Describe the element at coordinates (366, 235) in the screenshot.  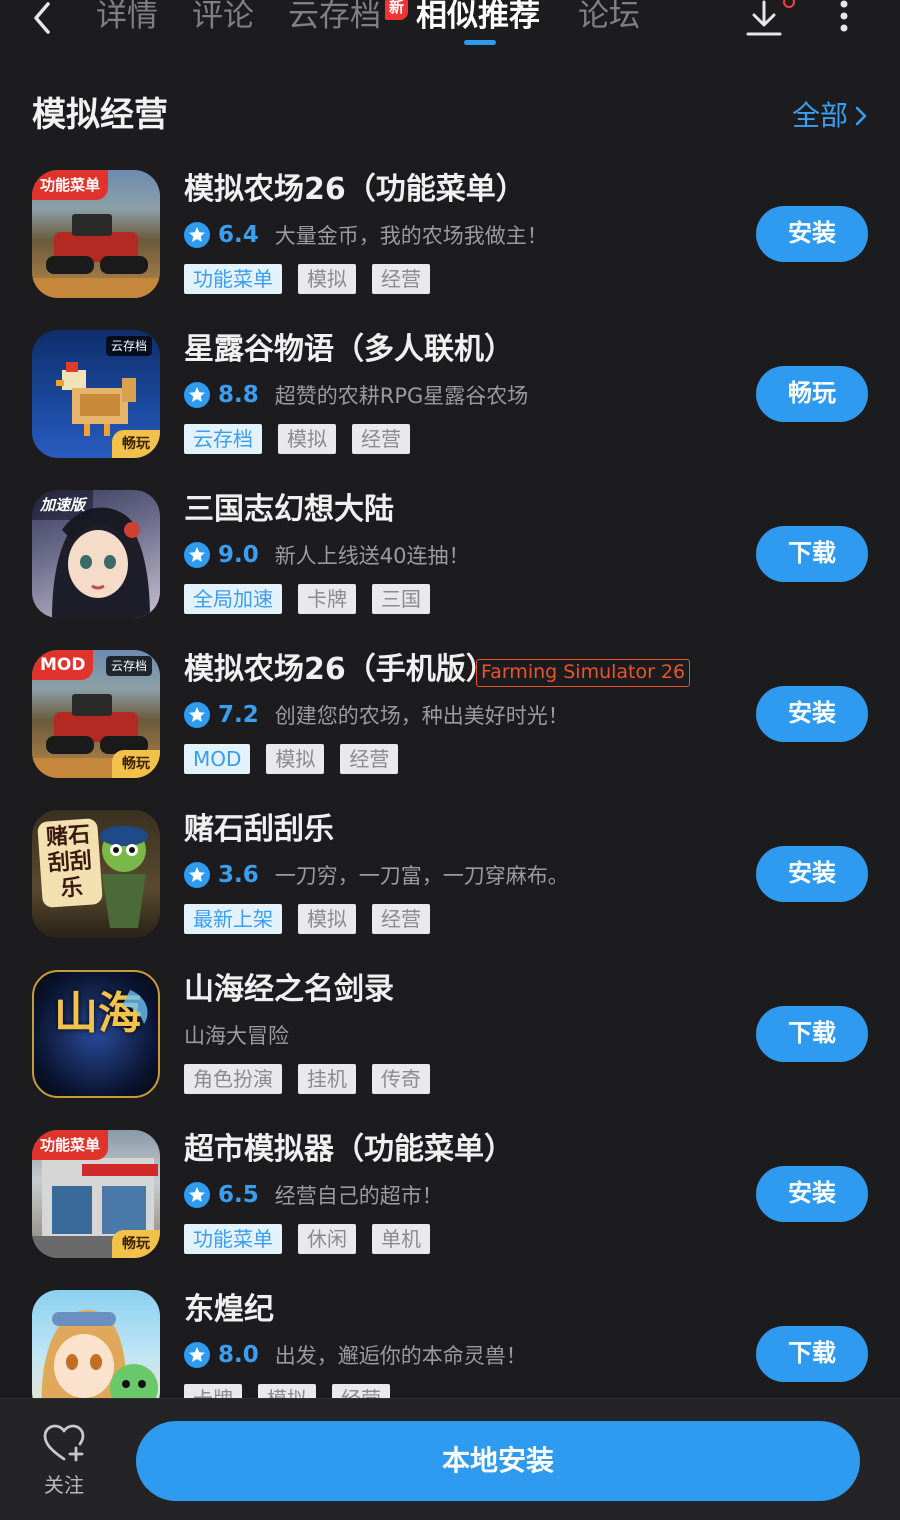
I see `rating-row: 6.4 大量金币，我的农场我做主！` at that location.